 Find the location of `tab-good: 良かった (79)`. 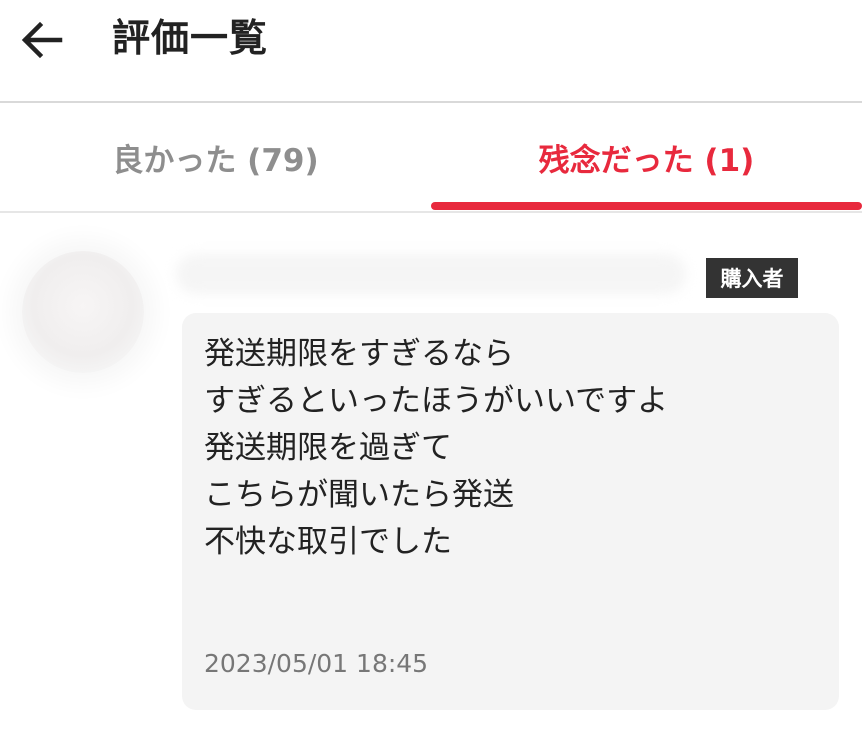

tab-good: 良かった (79) is located at coordinates (215, 157).